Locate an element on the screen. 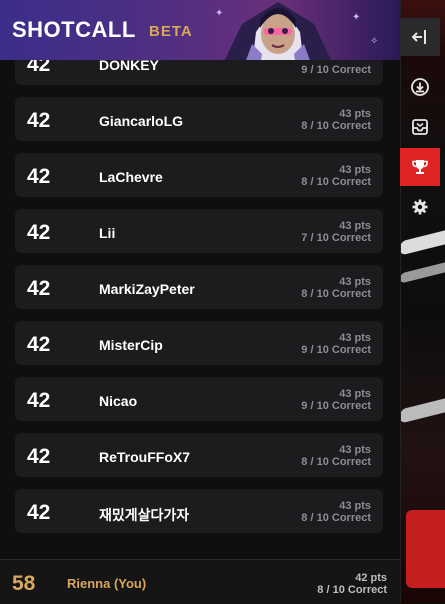  leaderboard-row: 42 재밌게살다가자 43 pts 8 / 10 Correct is located at coordinates (199, 511).